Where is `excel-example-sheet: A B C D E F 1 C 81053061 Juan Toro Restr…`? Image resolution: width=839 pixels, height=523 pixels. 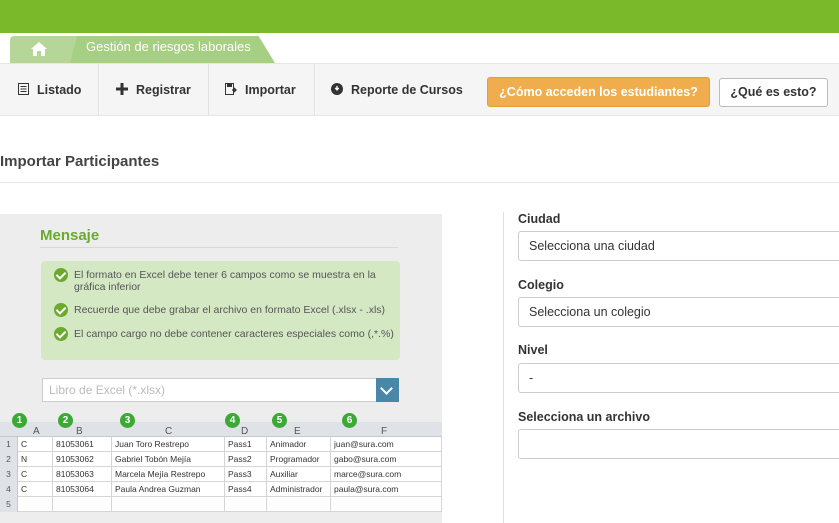 excel-example-sheet: A B C D E F 1 C 81053061 Juan Toro Restr… is located at coordinates (221, 467).